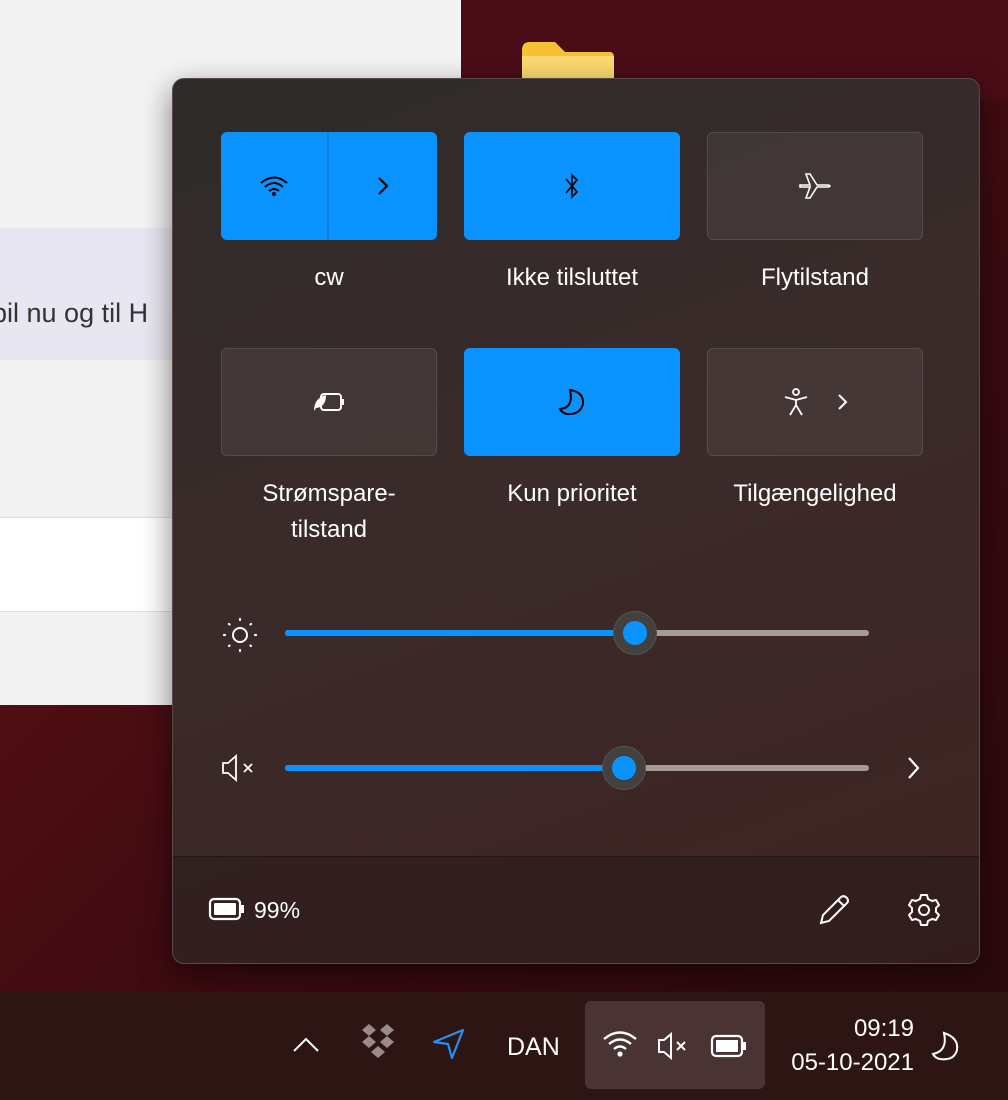 Image resolution: width=1008 pixels, height=1100 pixels. I want to click on taskbar: DAN 09:19 05-10-2021, so click(504, 1046).